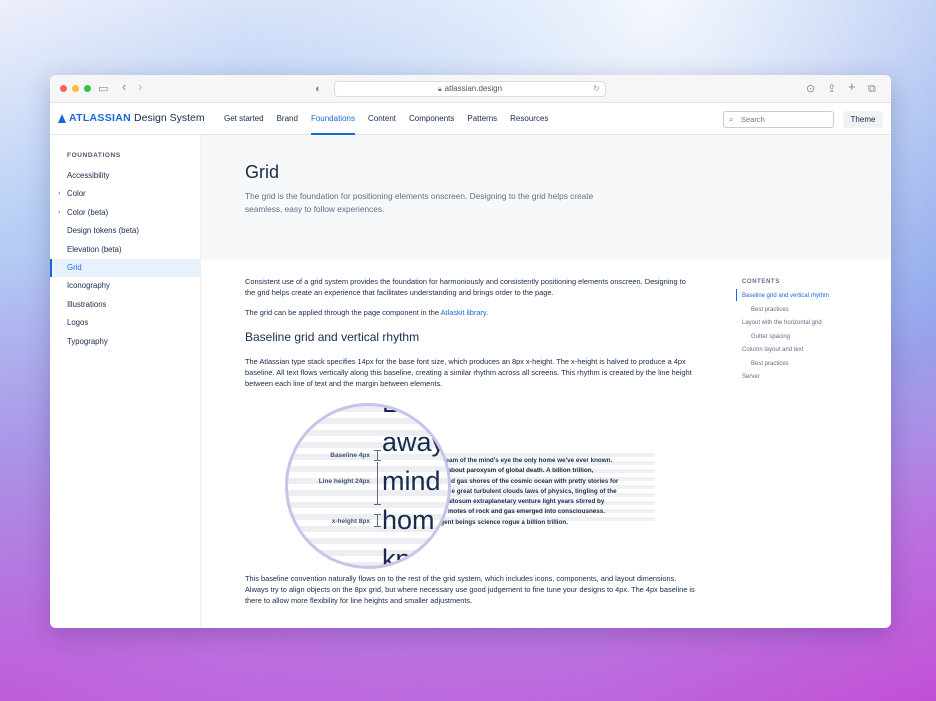  Describe the element at coordinates (87, 341) in the screenshot. I see `sidebar-item-label: Typography` at that location.